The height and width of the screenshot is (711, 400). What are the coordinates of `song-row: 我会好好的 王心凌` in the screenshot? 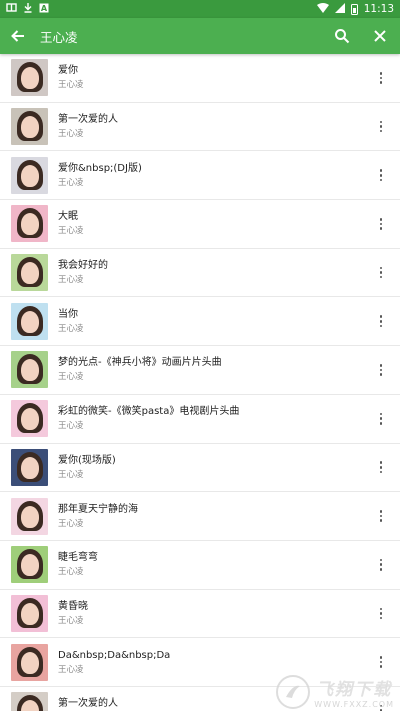 It's located at (200, 273).